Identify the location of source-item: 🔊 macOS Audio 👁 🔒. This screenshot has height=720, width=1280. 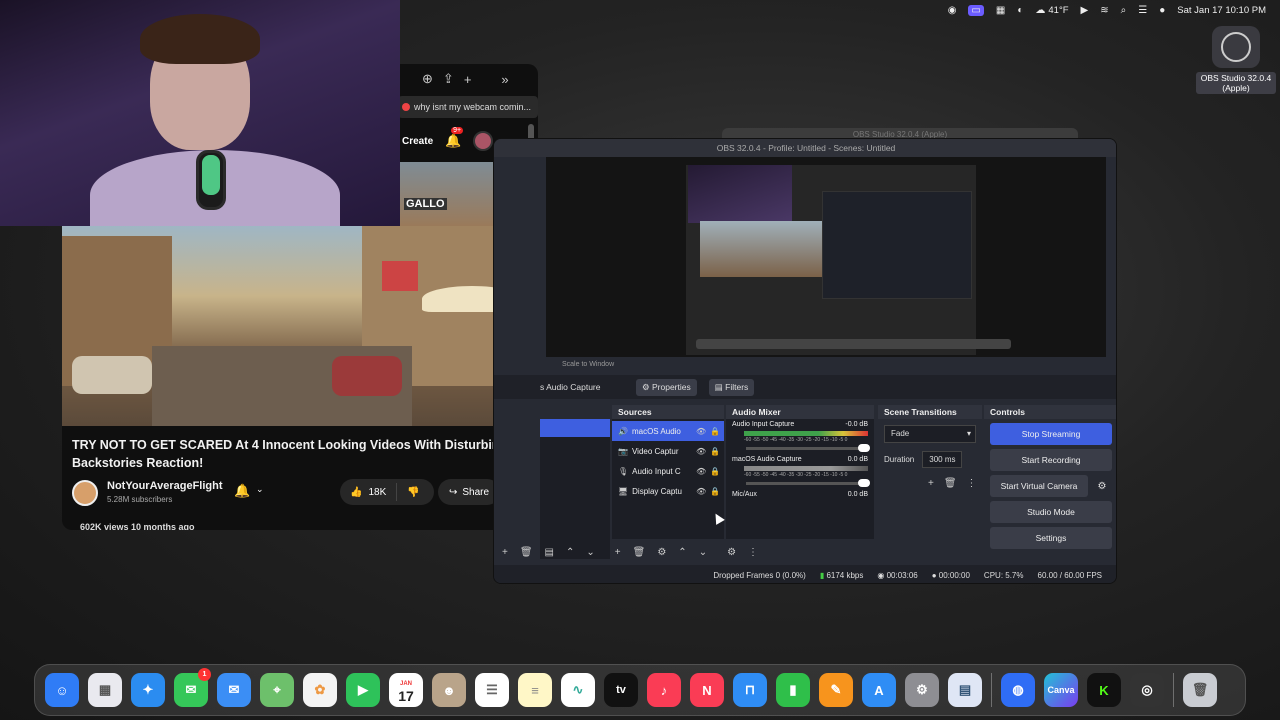
(668, 431).